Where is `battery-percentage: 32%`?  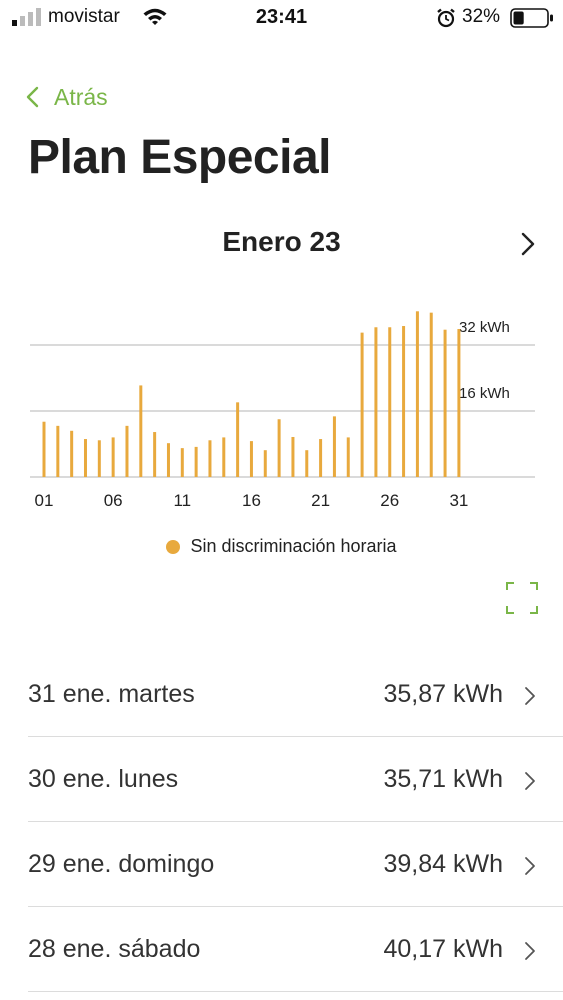
battery-percentage: 32% is located at coordinates (481, 16).